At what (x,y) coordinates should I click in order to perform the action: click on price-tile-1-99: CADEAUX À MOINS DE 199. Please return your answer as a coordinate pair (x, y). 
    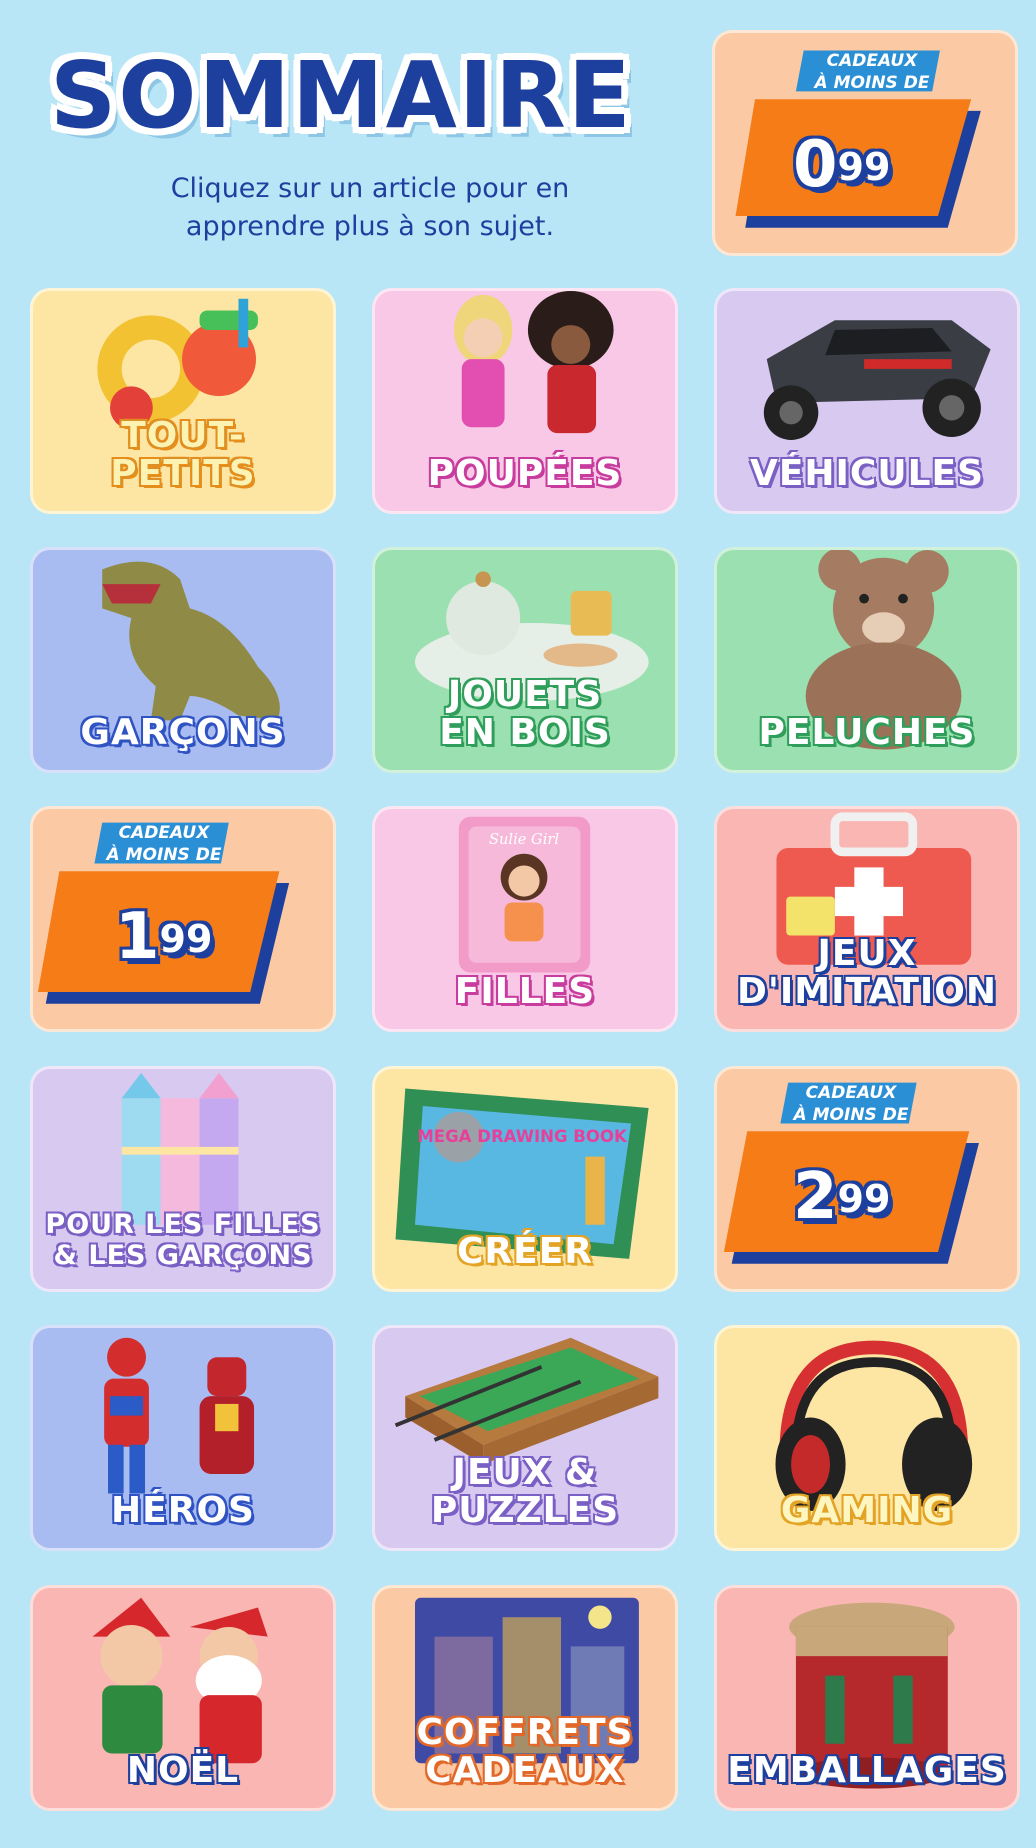
    Looking at the image, I should click on (183, 919).